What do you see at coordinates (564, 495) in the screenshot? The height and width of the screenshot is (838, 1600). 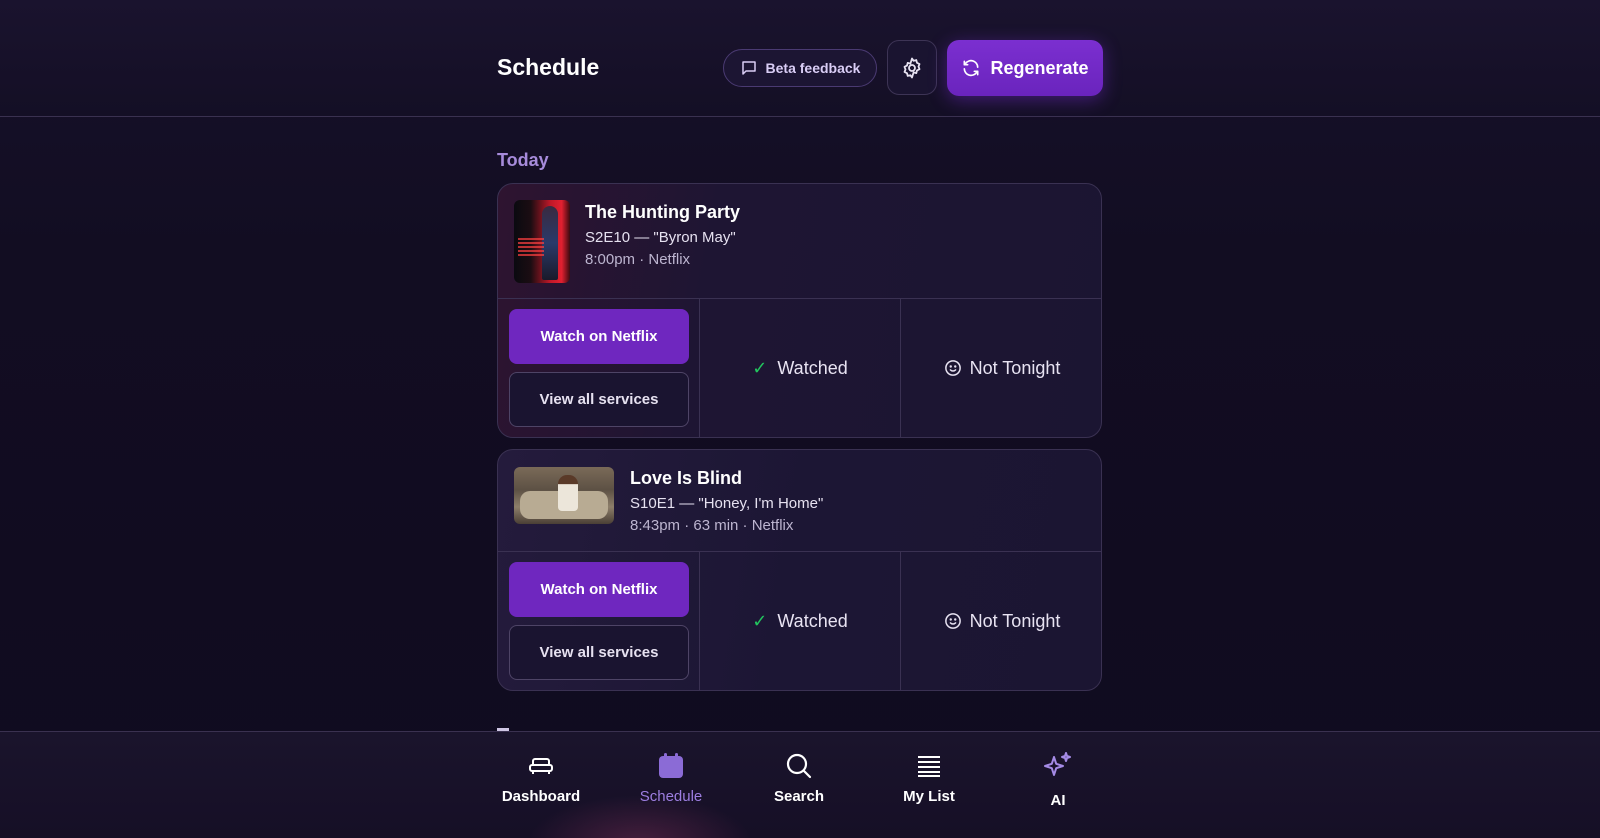 I see `show-thumbnail` at bounding box center [564, 495].